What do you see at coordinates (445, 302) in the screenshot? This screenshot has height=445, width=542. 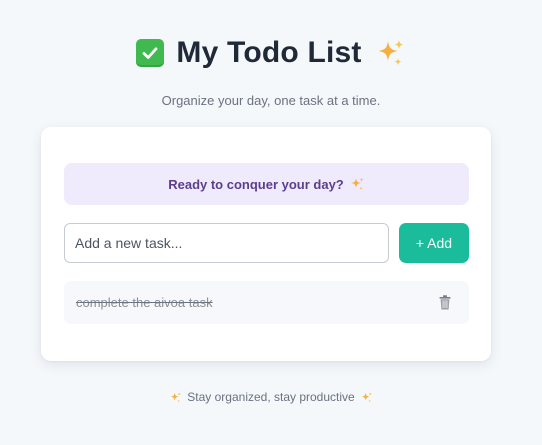 I see `trash-icon` at bounding box center [445, 302].